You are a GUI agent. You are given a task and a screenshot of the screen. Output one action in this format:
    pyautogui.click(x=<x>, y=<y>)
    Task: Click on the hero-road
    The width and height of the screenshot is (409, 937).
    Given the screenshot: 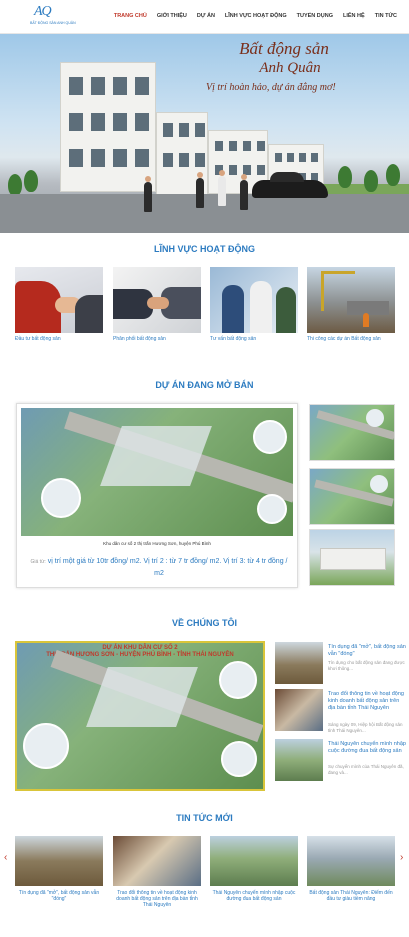 What is the action you would take?
    pyautogui.click(x=204, y=213)
    